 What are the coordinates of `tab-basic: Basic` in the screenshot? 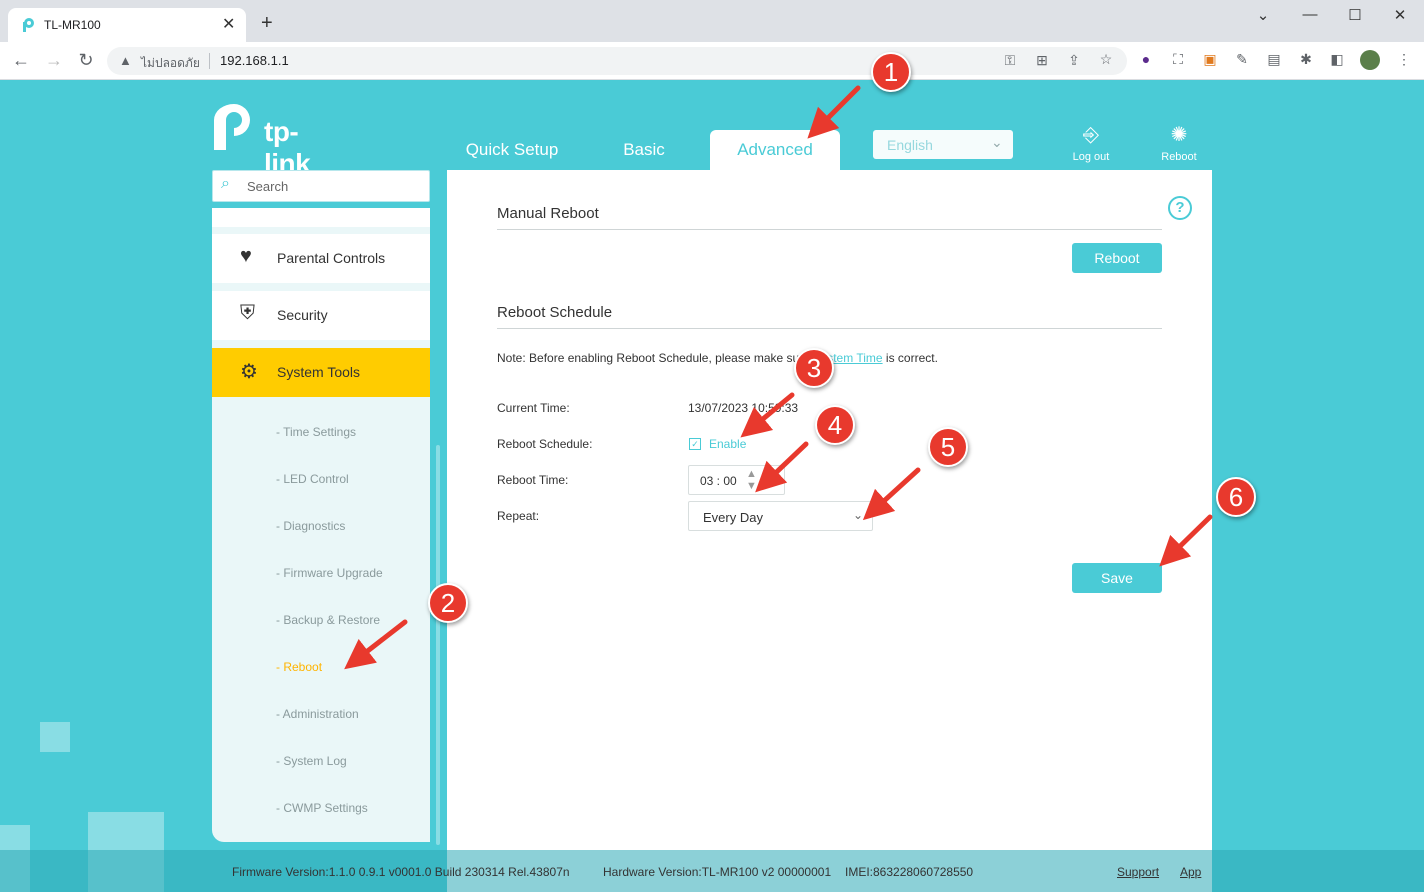 It's located at (644, 150).